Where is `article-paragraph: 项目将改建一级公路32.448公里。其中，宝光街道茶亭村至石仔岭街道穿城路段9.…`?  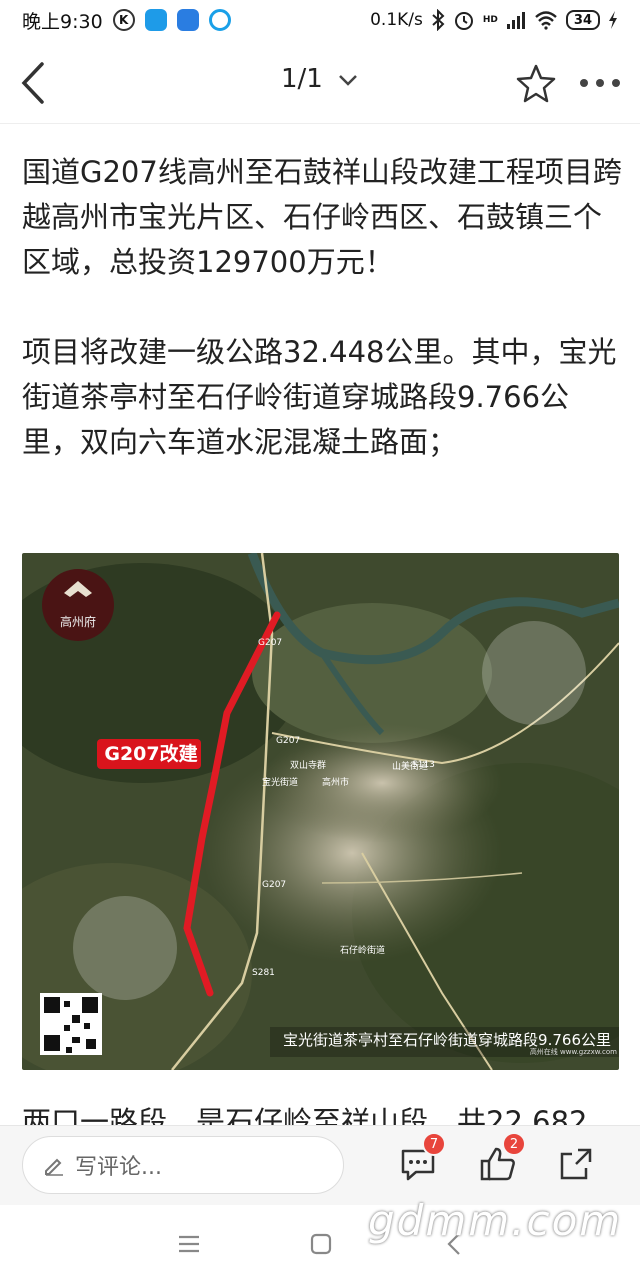
article-paragraph: 项目将改建一级公路32.448公里。其中，宝光街道茶亭村至石仔岭街道穿城路段9.… is located at coordinates (319, 397).